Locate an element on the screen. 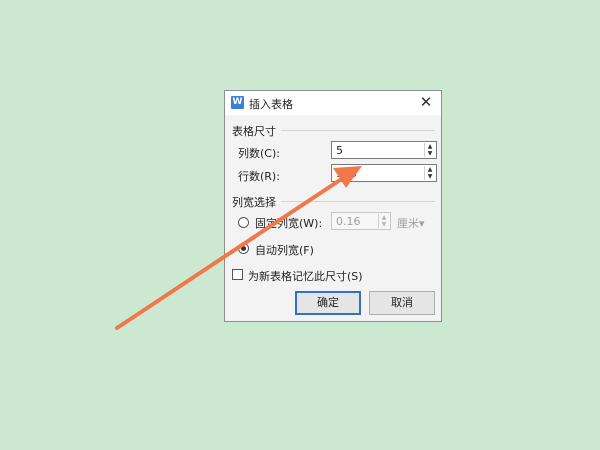 The width and height of the screenshot is (600, 450). wps-writer-icon: W is located at coordinates (237, 102).